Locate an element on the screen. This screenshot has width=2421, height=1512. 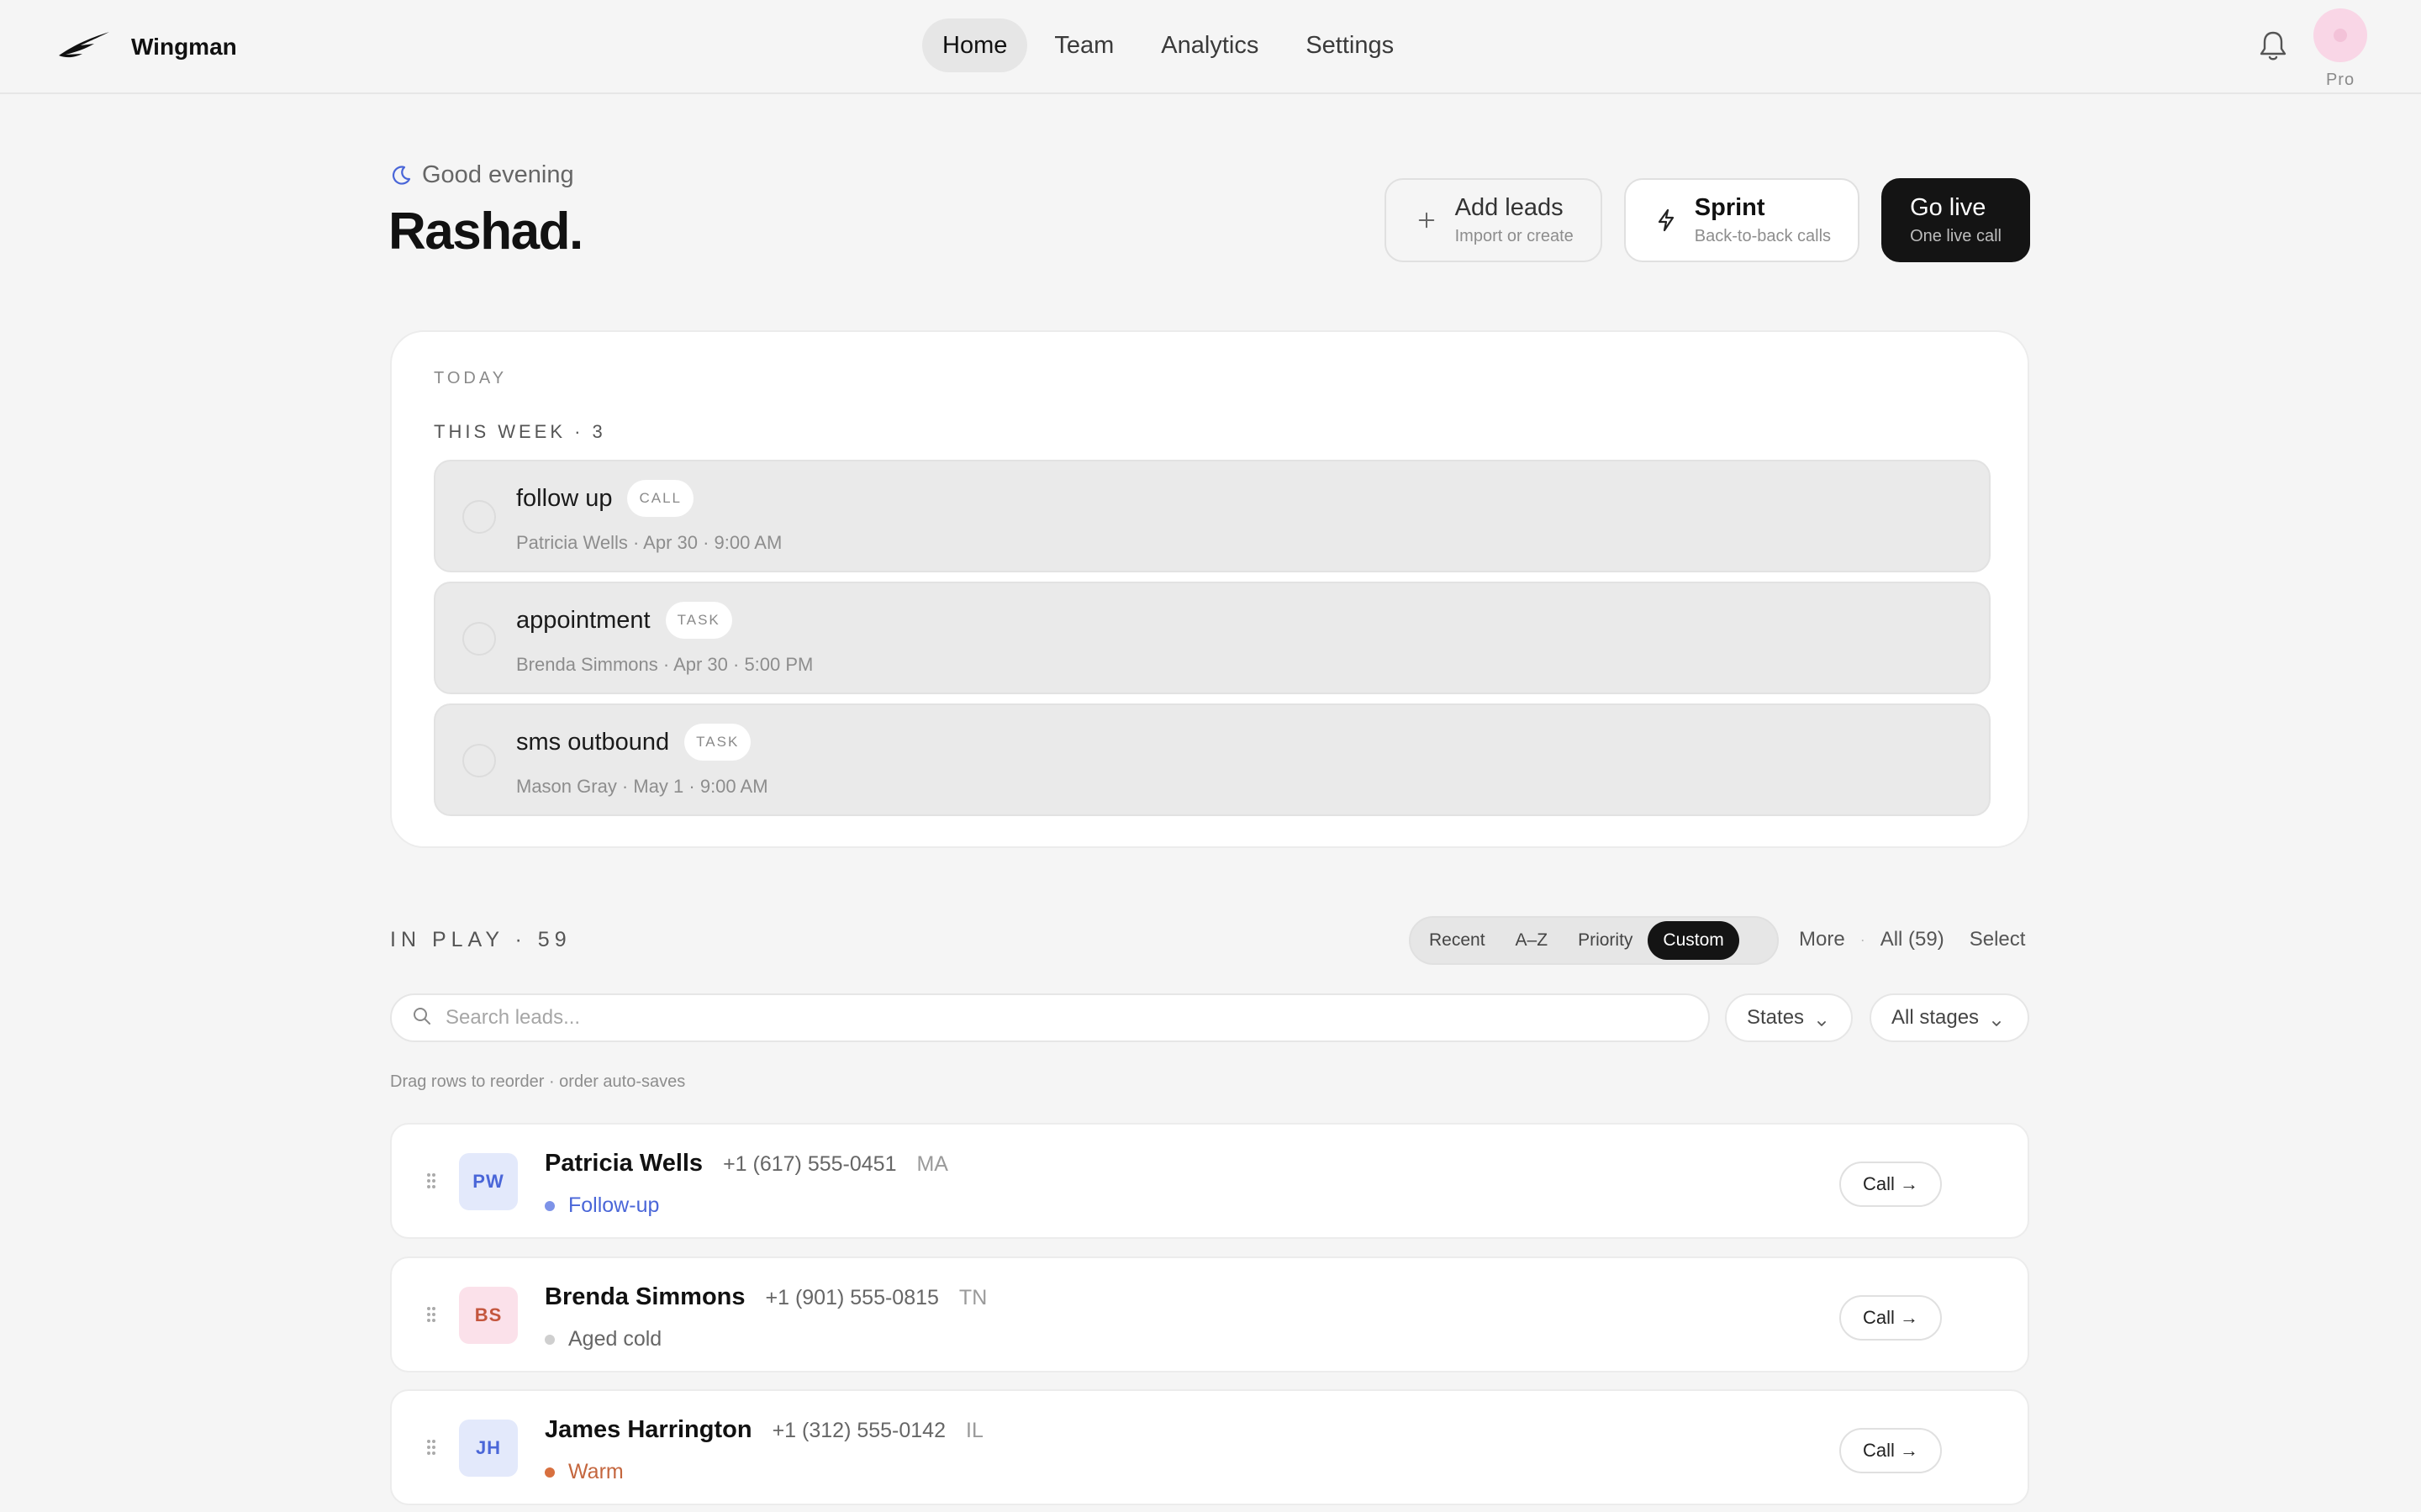
top-bar: Wingman Home Team Analytics Settings Pro is located at coordinates (1210, 47).